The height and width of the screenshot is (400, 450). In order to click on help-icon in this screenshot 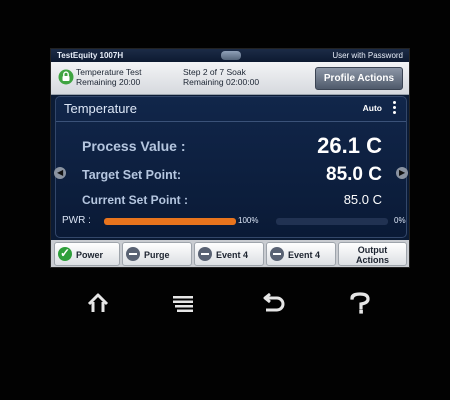, I will do `click(360, 303)`.